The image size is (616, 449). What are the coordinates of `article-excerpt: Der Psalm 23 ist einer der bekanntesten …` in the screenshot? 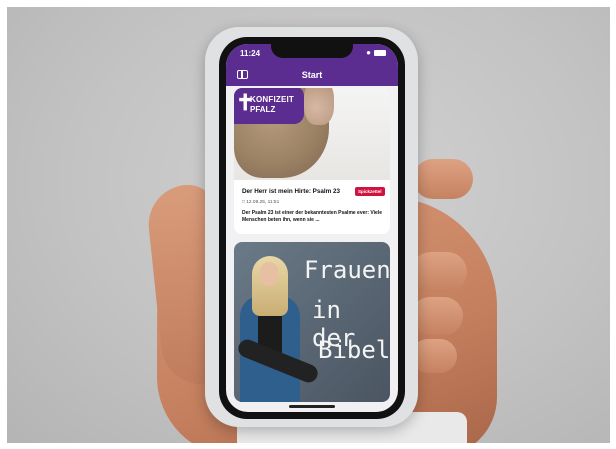 It's located at (312, 216).